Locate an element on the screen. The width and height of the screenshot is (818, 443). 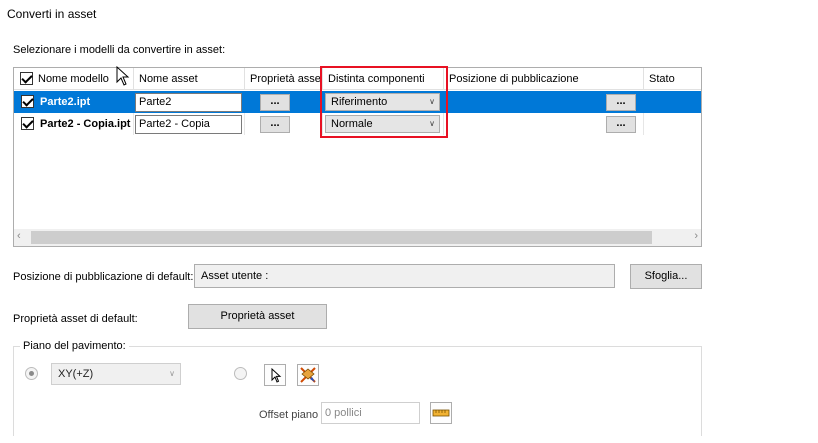
asset-properties-button: Proprietà asset is located at coordinates (257, 316).